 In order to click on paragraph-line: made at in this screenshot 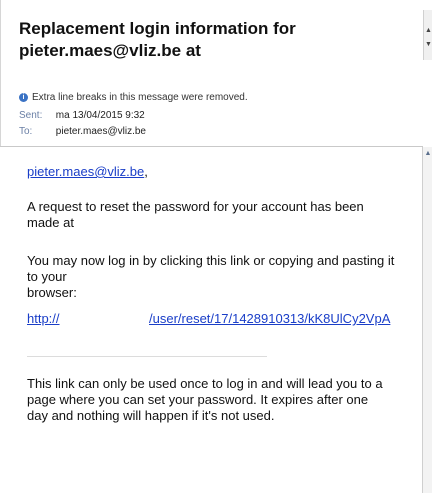, I will do `click(50, 222)`.